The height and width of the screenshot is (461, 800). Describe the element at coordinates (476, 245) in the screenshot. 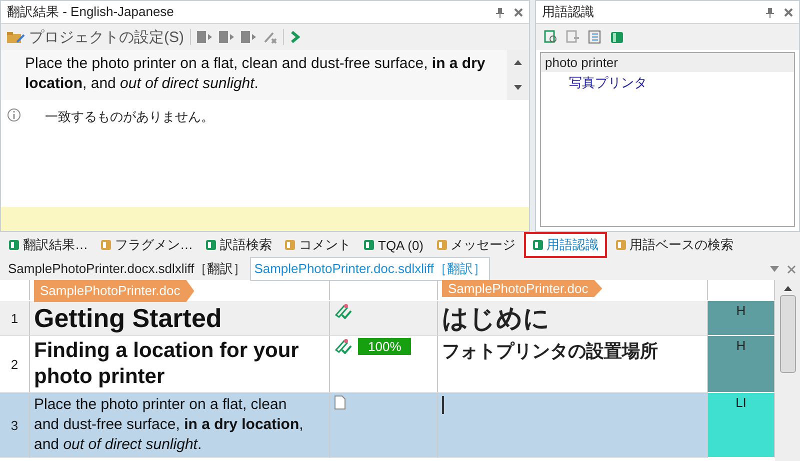

I see `panel-tab: メッセージ` at that location.